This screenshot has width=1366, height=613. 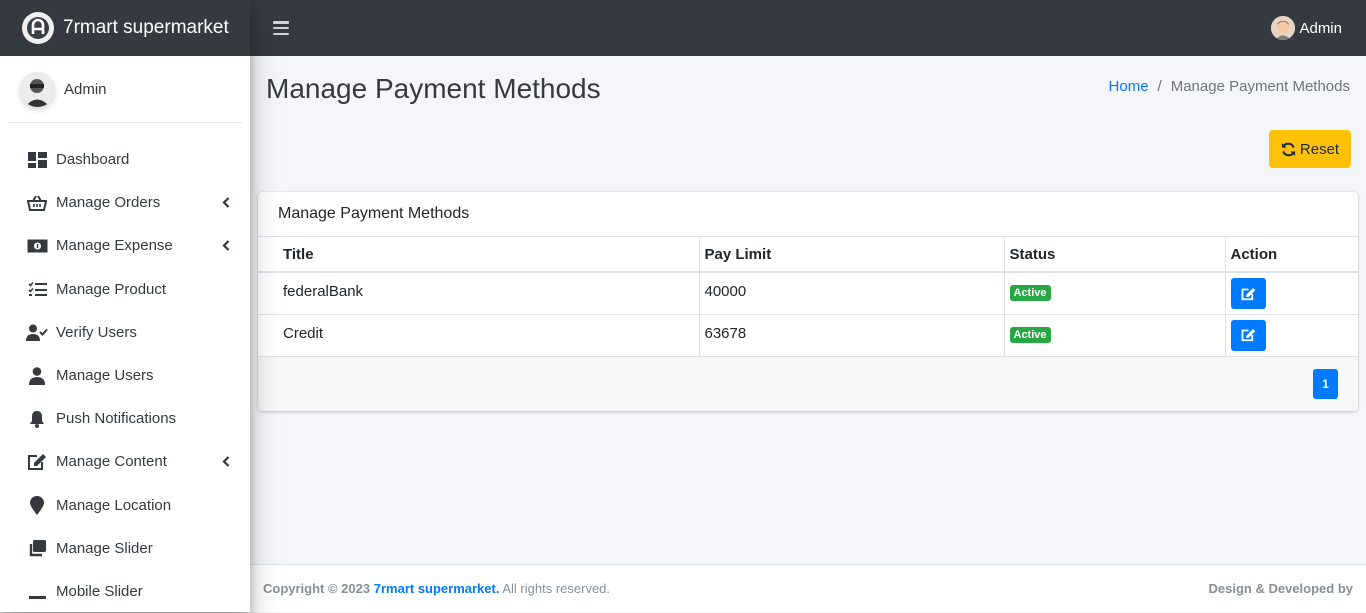 What do you see at coordinates (317, 588) in the screenshot?
I see `footer-copyright-prefix: Copyright © 2023` at bounding box center [317, 588].